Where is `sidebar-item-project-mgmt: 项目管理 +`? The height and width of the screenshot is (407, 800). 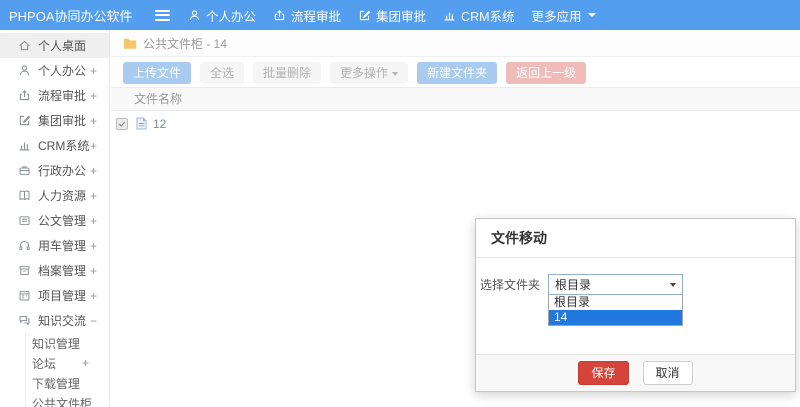 sidebar-item-project-mgmt: 项目管理 + is located at coordinates (54, 295).